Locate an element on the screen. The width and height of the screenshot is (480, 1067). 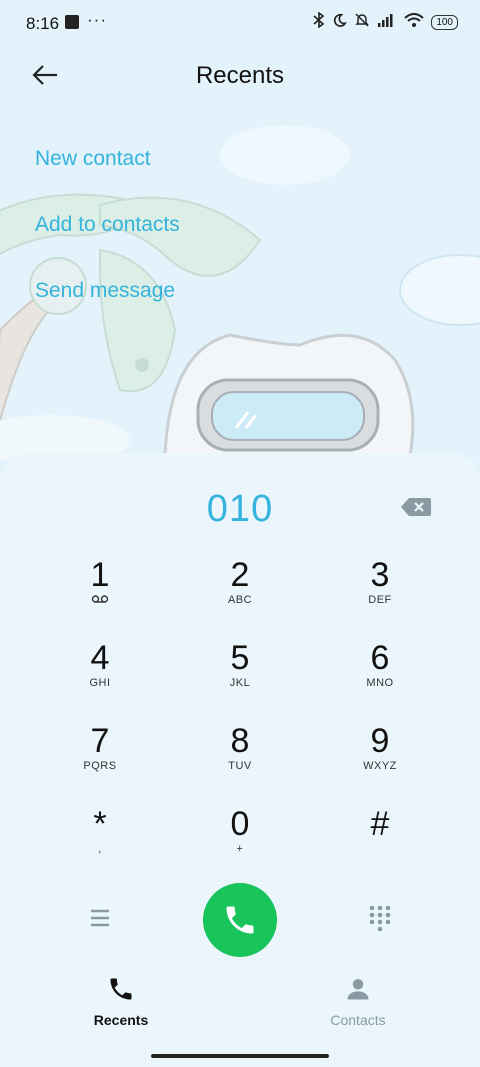
key-digit: 7 is located at coordinates (100, 741).